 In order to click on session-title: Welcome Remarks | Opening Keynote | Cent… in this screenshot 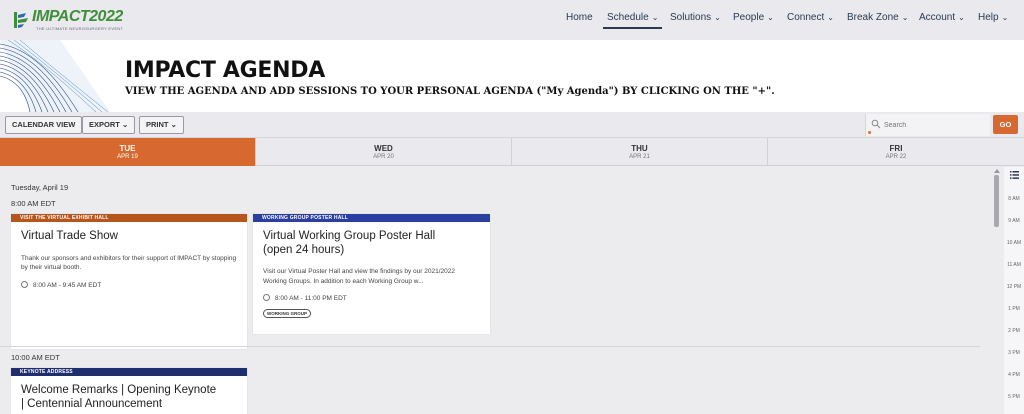, I will do `click(121, 397)`.